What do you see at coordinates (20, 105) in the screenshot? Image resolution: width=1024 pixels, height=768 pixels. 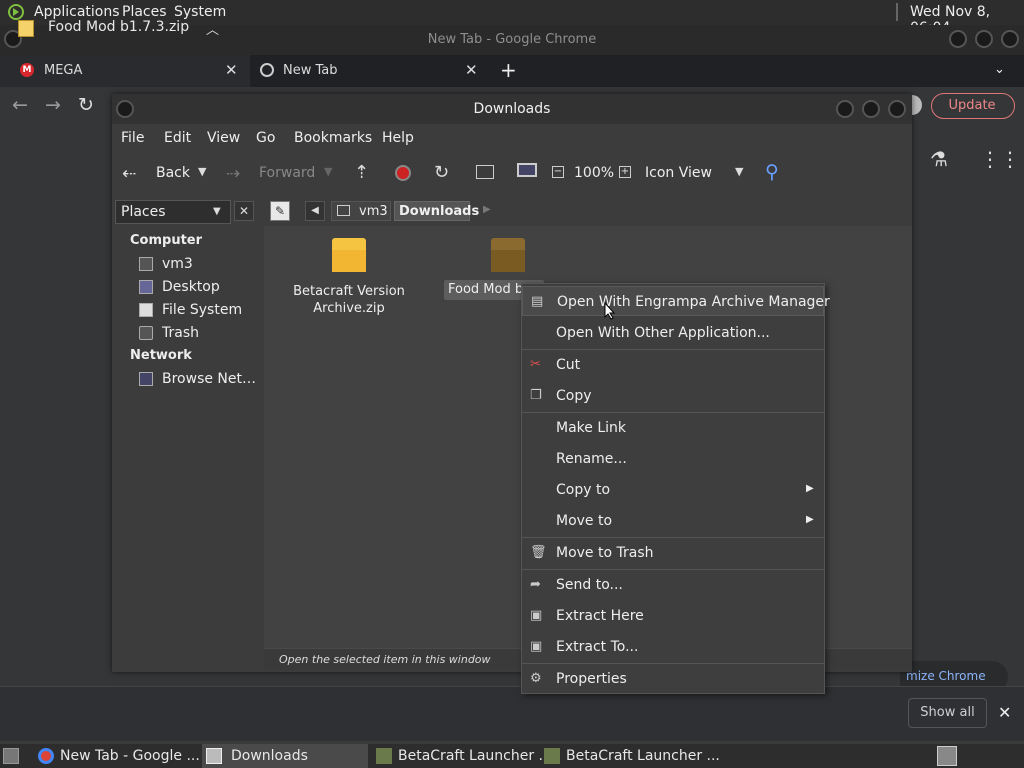 I see `back-arrow-icon: ←` at bounding box center [20, 105].